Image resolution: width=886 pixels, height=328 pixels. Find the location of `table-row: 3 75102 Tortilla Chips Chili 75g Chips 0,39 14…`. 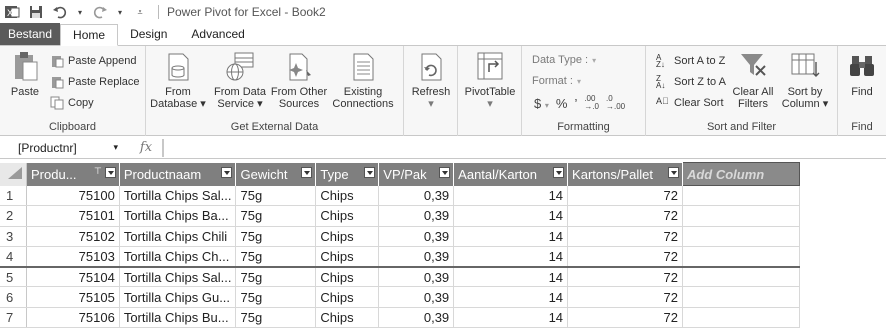

table-row: 3 75102 Tortilla Chips Chili 75g Chips 0,39 14… is located at coordinates (443, 236).